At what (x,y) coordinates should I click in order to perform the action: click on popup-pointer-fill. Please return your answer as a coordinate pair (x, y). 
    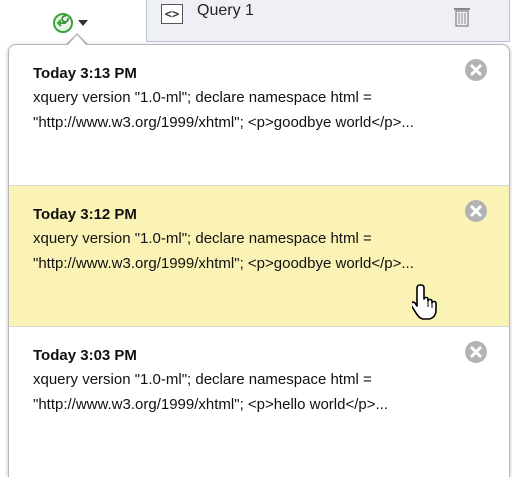
    Looking at the image, I should click on (77, 40).